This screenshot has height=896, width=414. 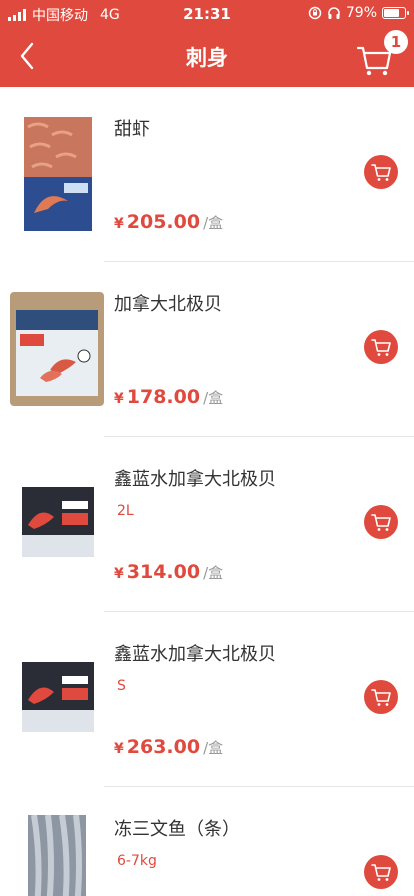 I want to click on product-name: 甜虾, so click(x=132, y=129).